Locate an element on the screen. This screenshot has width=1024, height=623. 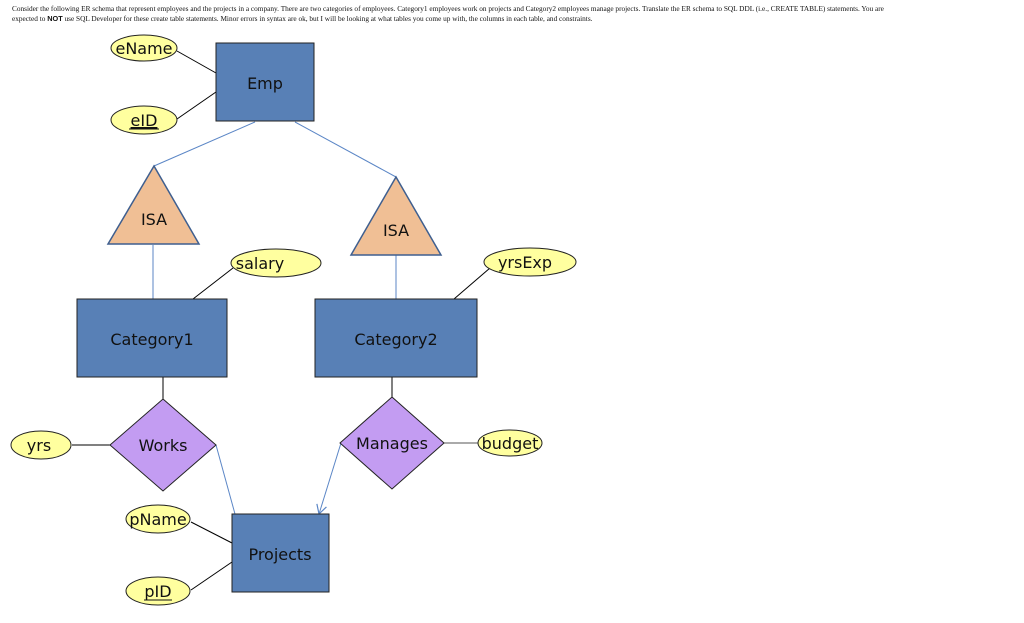
attribute-salary: salary is located at coordinates (276, 263).